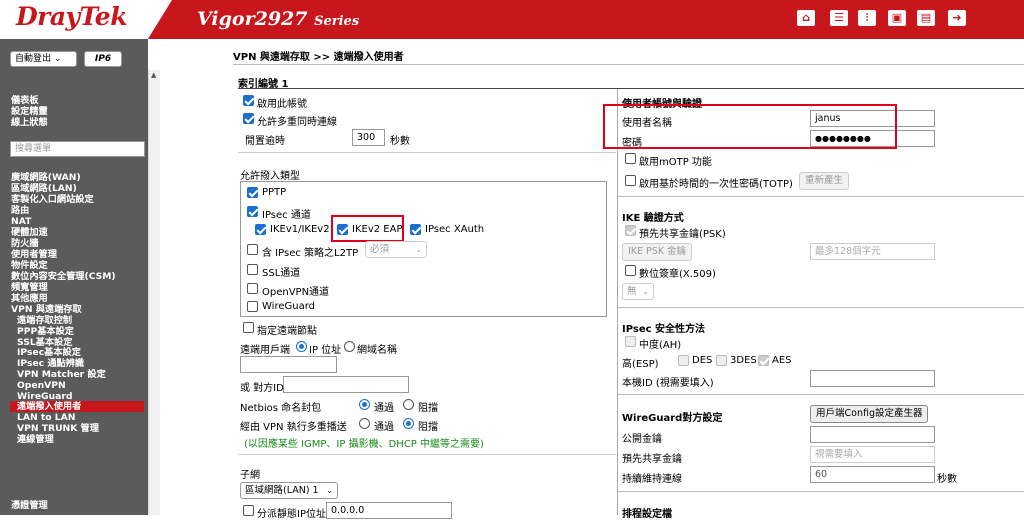 The width and height of the screenshot is (1024, 520). I want to click on medium-ah-checkbox, so click(630, 341).